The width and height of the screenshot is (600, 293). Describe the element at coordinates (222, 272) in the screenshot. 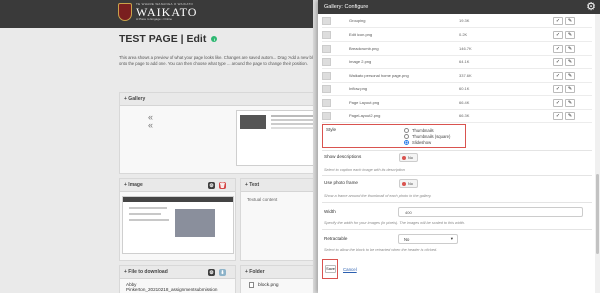

I see `download-icon: ⬇` at that location.